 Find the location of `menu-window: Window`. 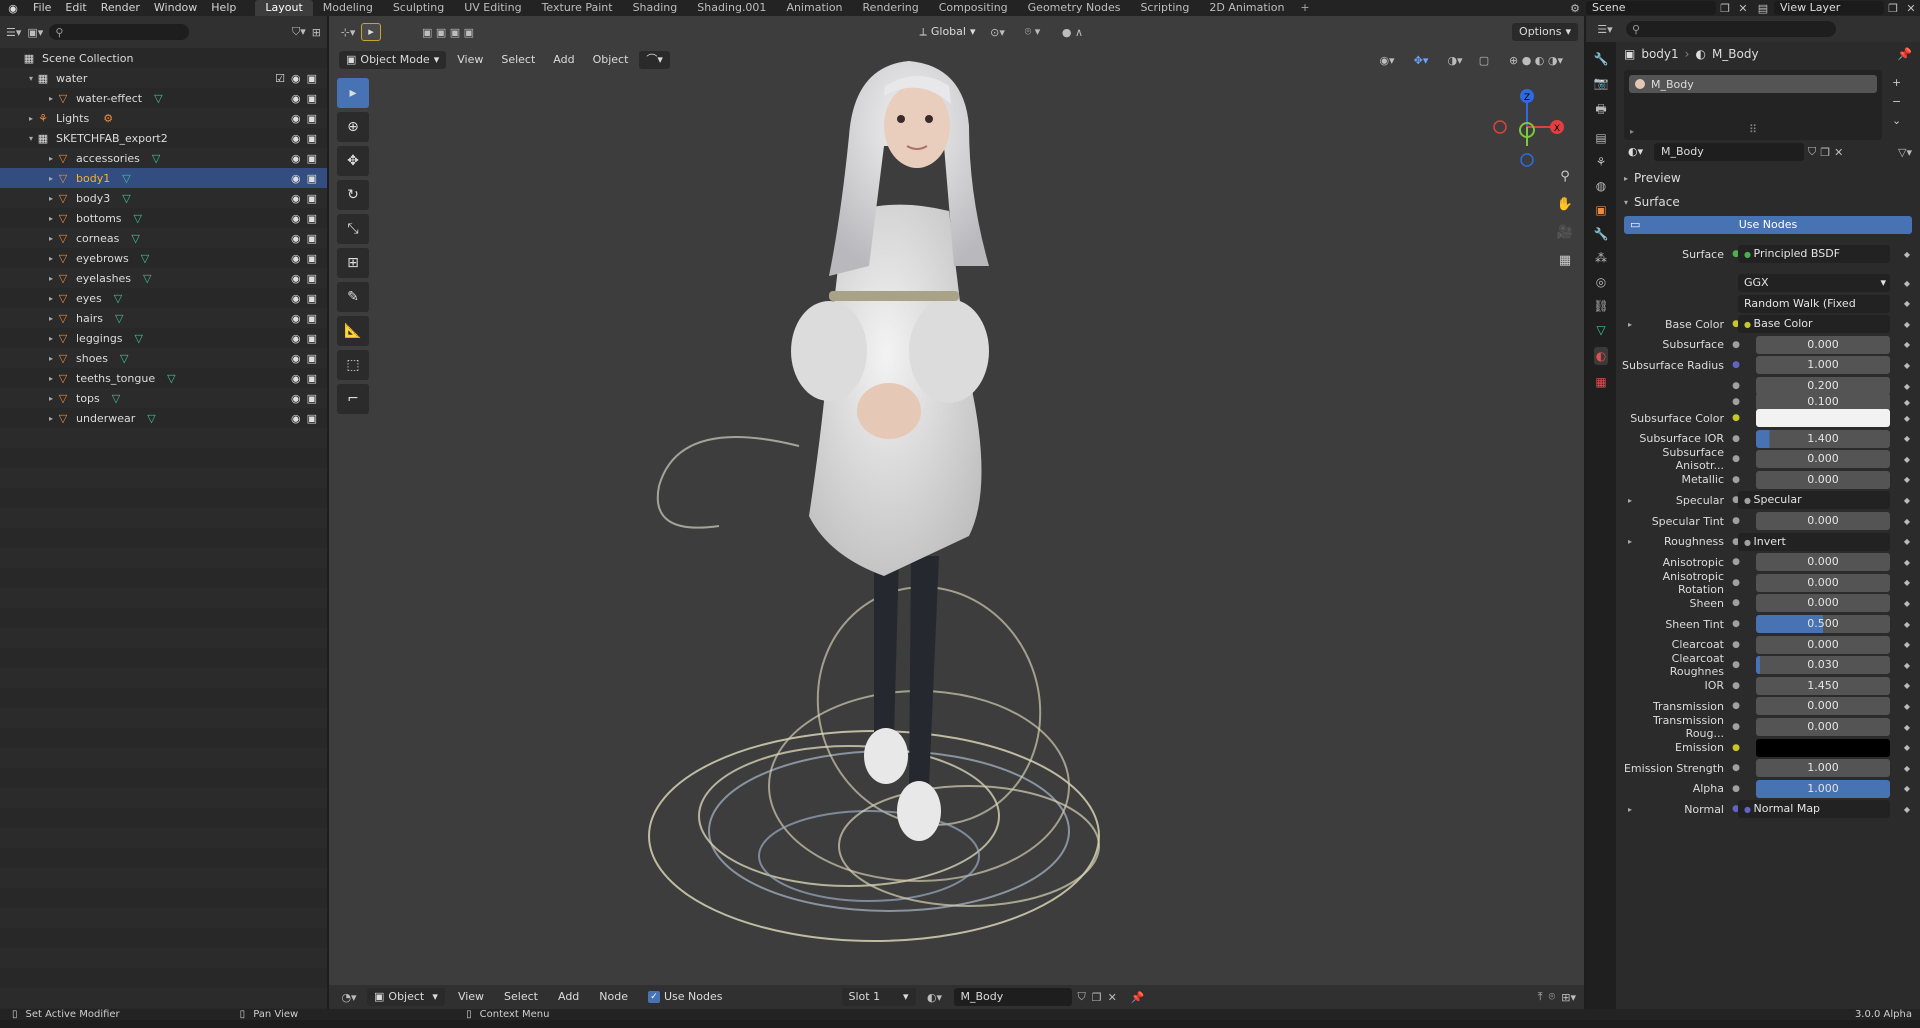

menu-window: Window is located at coordinates (175, 8).